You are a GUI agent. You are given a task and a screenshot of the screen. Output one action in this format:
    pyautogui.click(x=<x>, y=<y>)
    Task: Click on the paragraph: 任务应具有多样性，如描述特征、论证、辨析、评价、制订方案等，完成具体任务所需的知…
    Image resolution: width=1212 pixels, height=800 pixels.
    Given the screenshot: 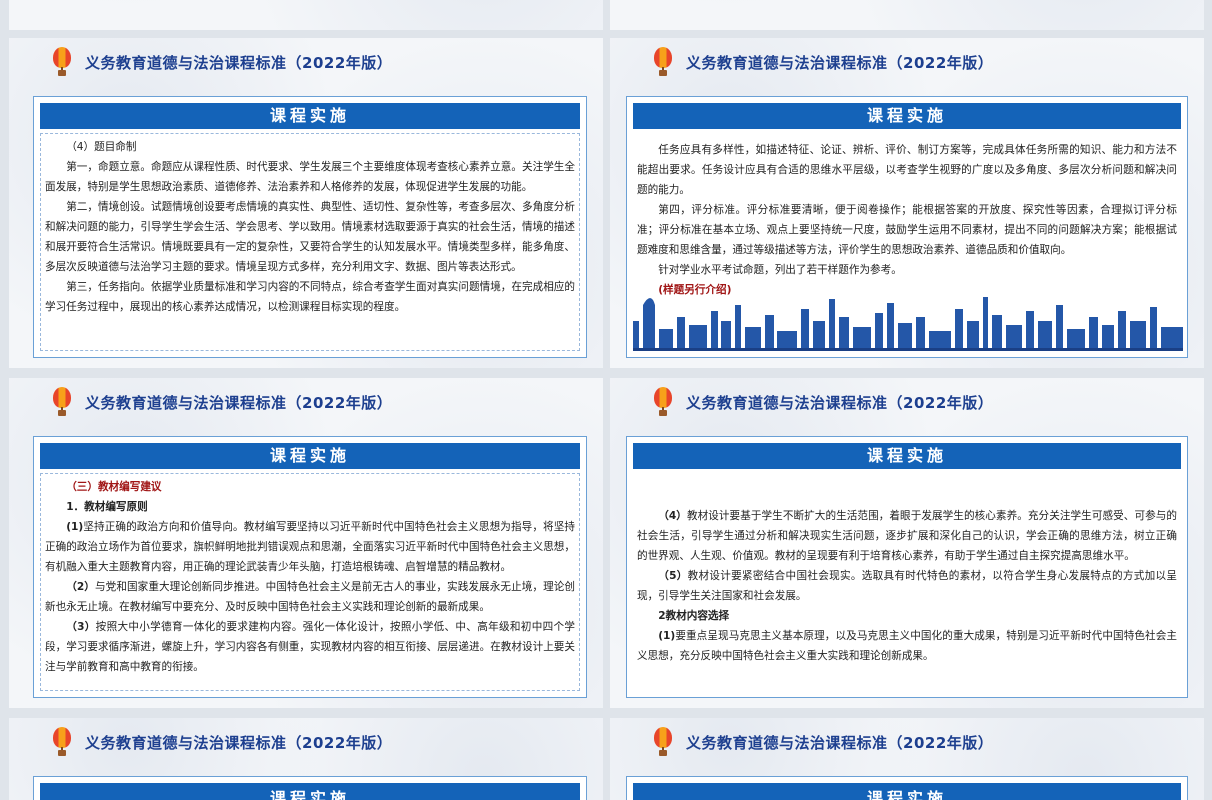 What is the action you would take?
    pyautogui.click(x=907, y=170)
    